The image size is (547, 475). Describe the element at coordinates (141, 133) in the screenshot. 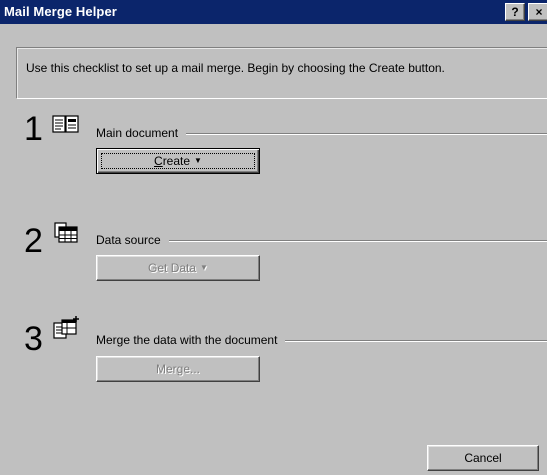

I see `step-1-label: Main document` at that location.